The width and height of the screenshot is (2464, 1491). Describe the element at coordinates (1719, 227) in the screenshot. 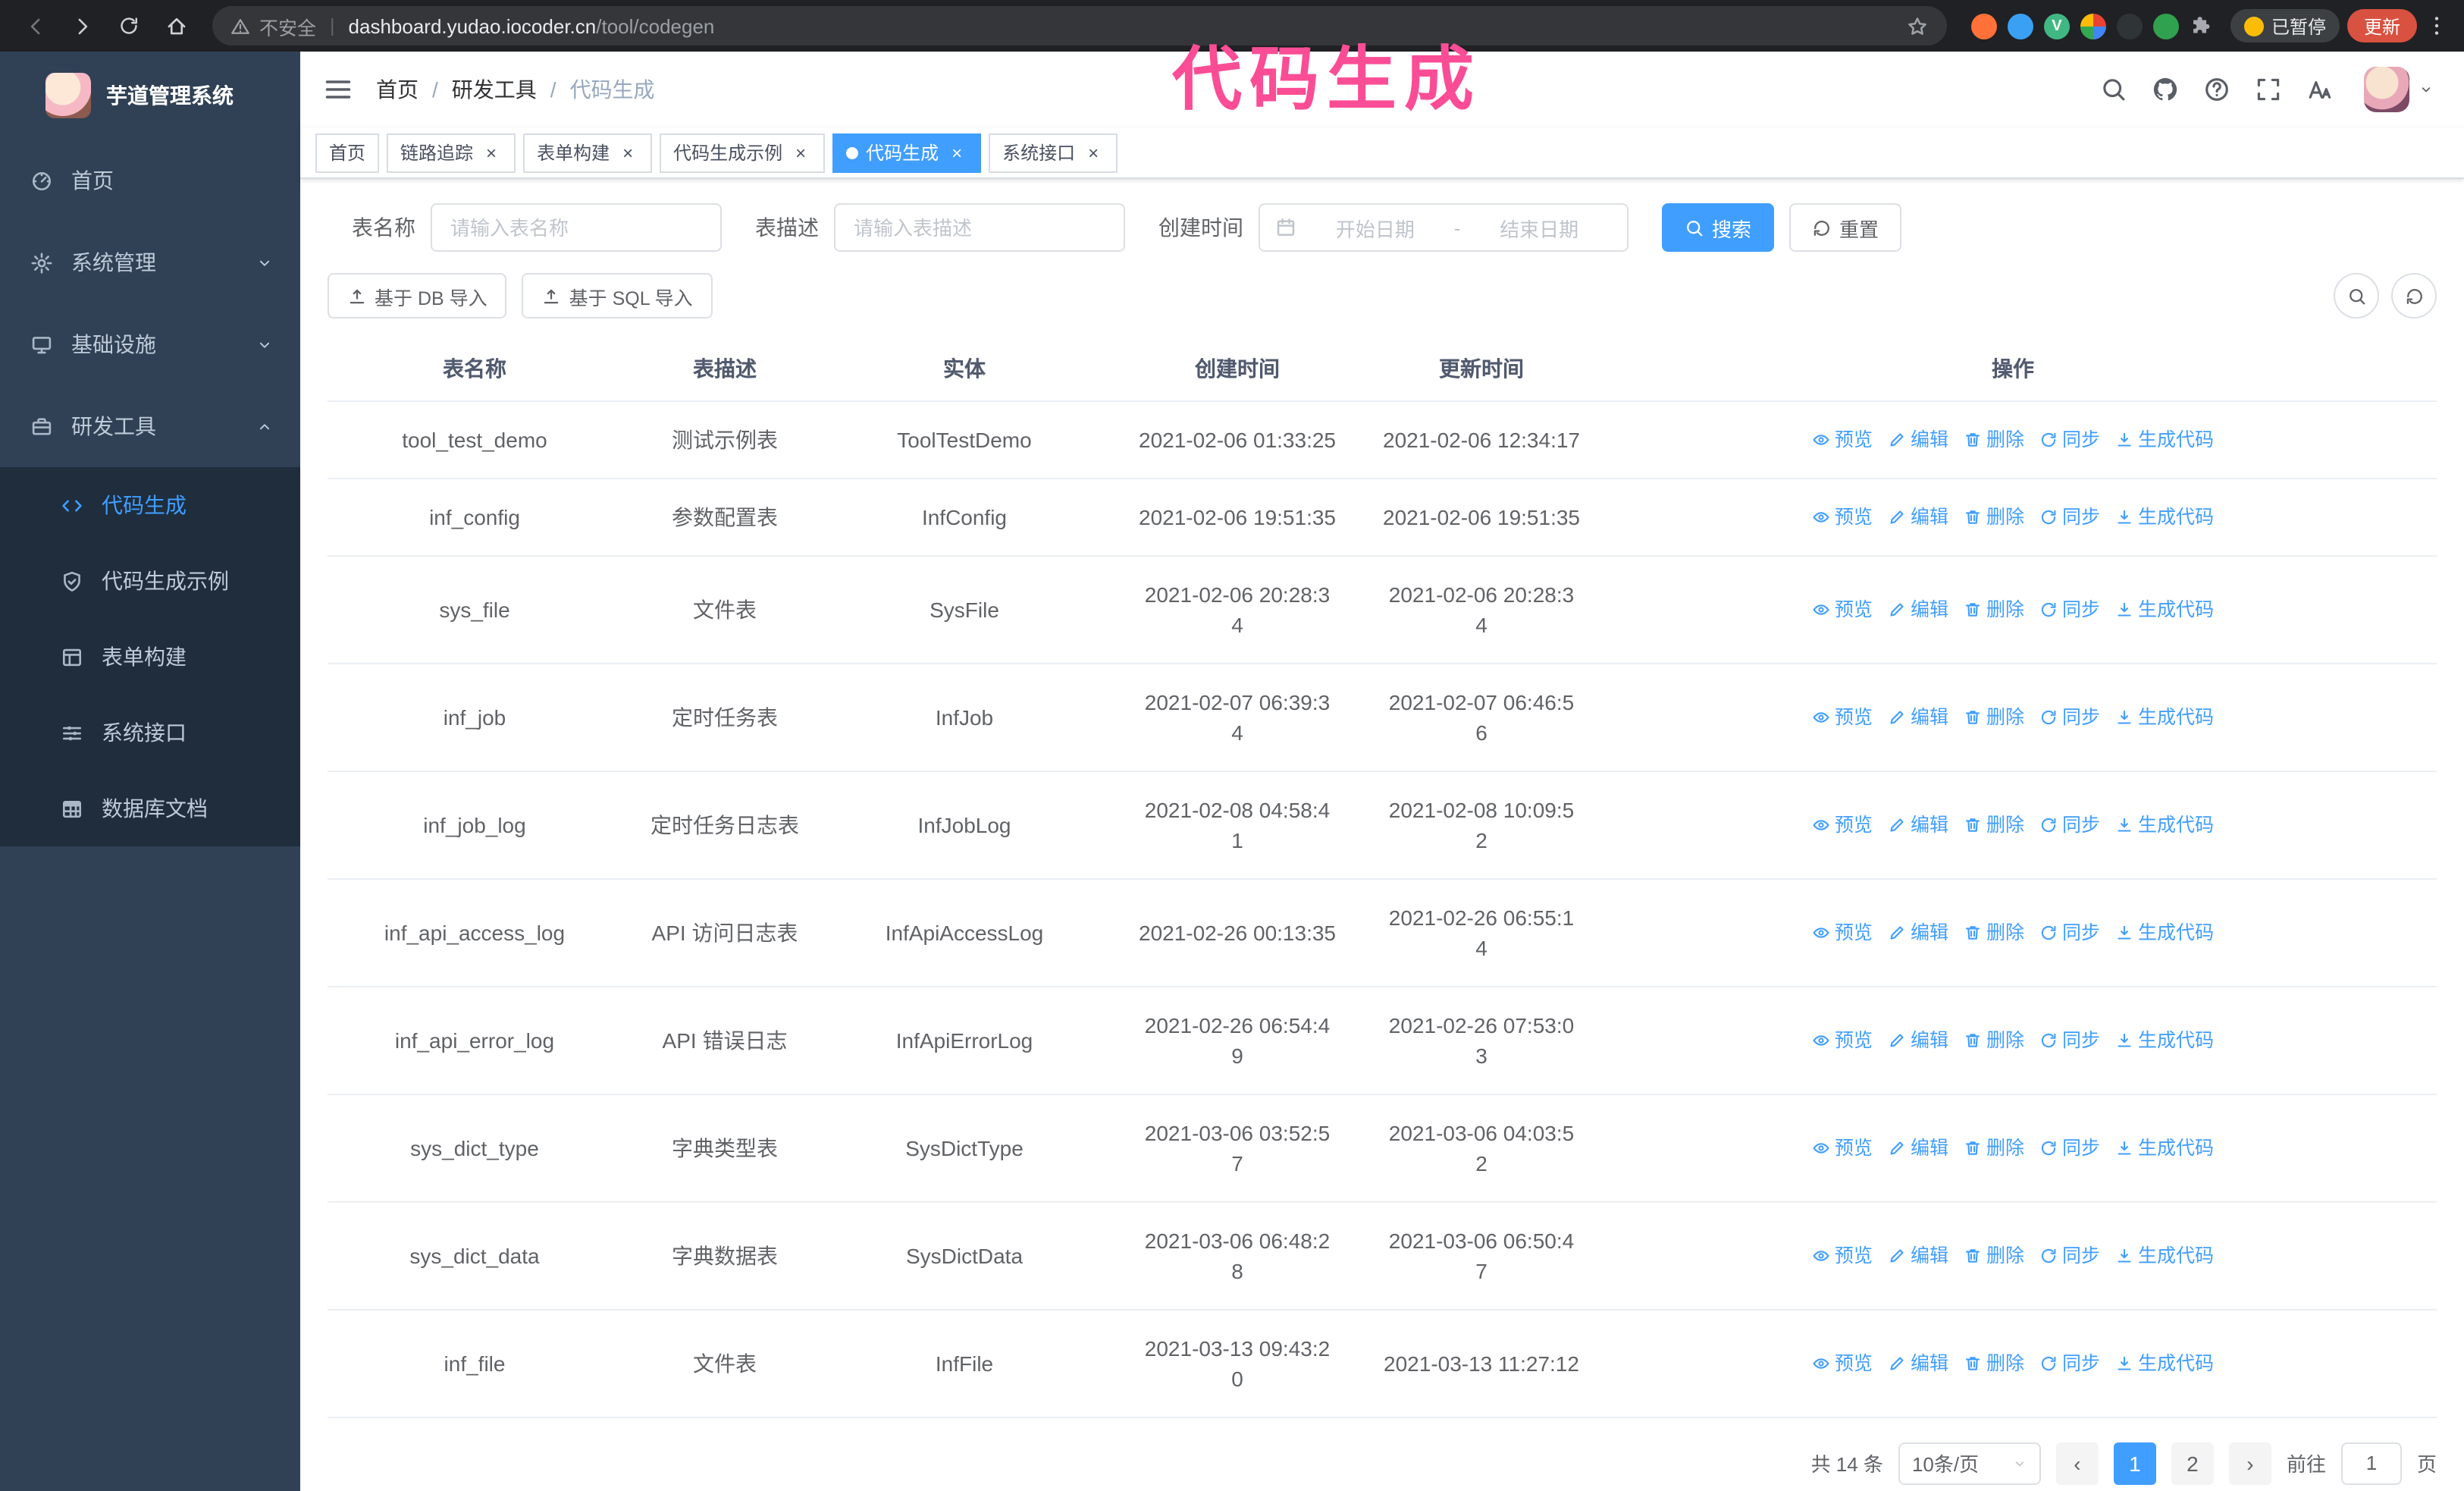

I see `search-button: 搜索` at that location.